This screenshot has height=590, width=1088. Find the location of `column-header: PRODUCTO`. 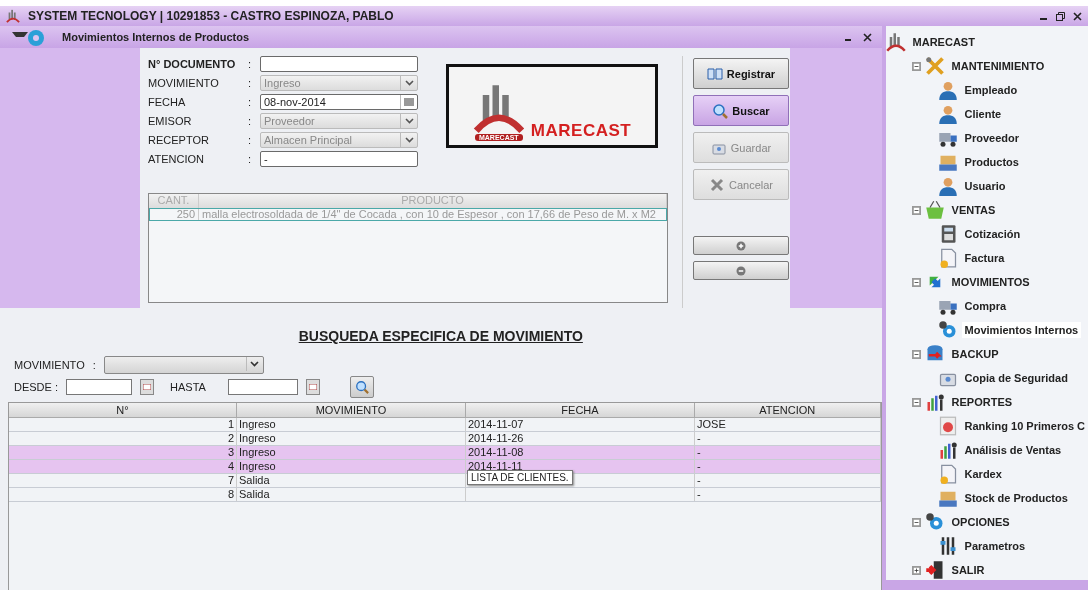

column-header: PRODUCTO is located at coordinates (433, 201).